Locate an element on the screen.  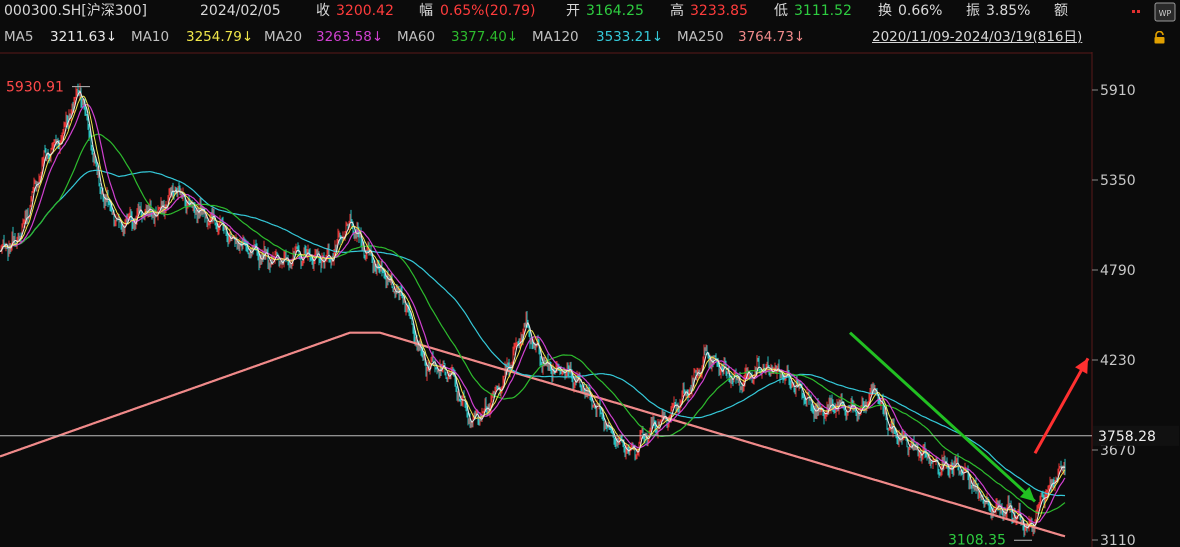
high-label: 高 is located at coordinates (677, 11).